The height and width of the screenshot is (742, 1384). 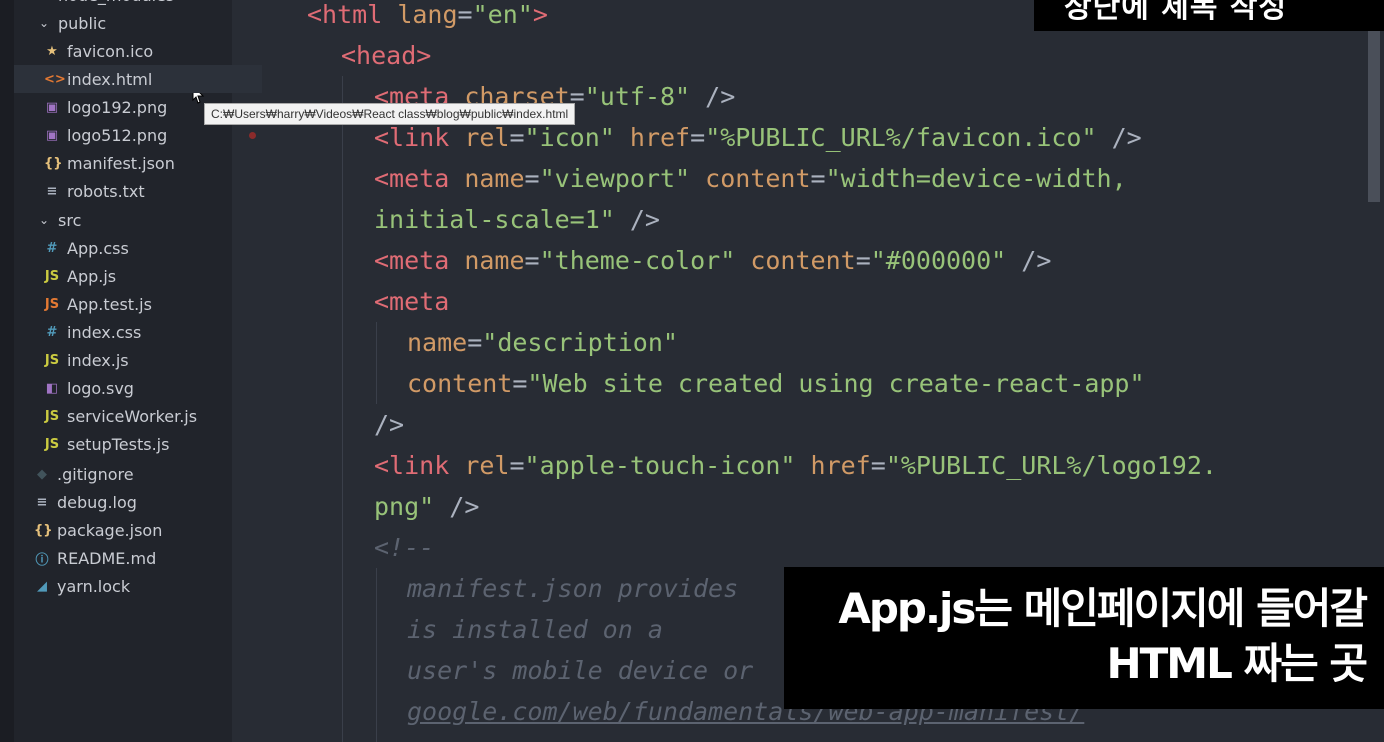 I want to click on code-token: is installed on a, so click(x=535, y=629).